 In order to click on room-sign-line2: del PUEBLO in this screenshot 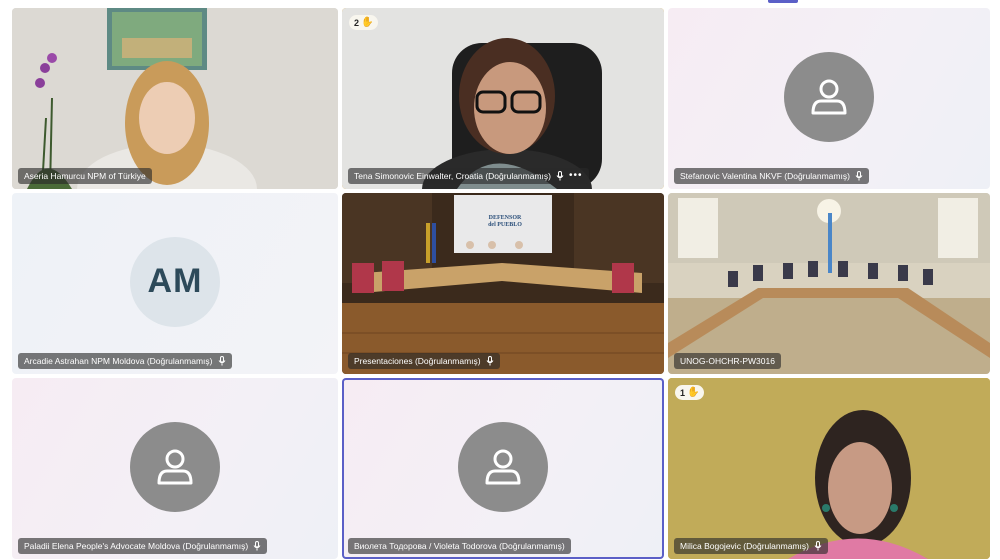, I will do `click(505, 225)`.